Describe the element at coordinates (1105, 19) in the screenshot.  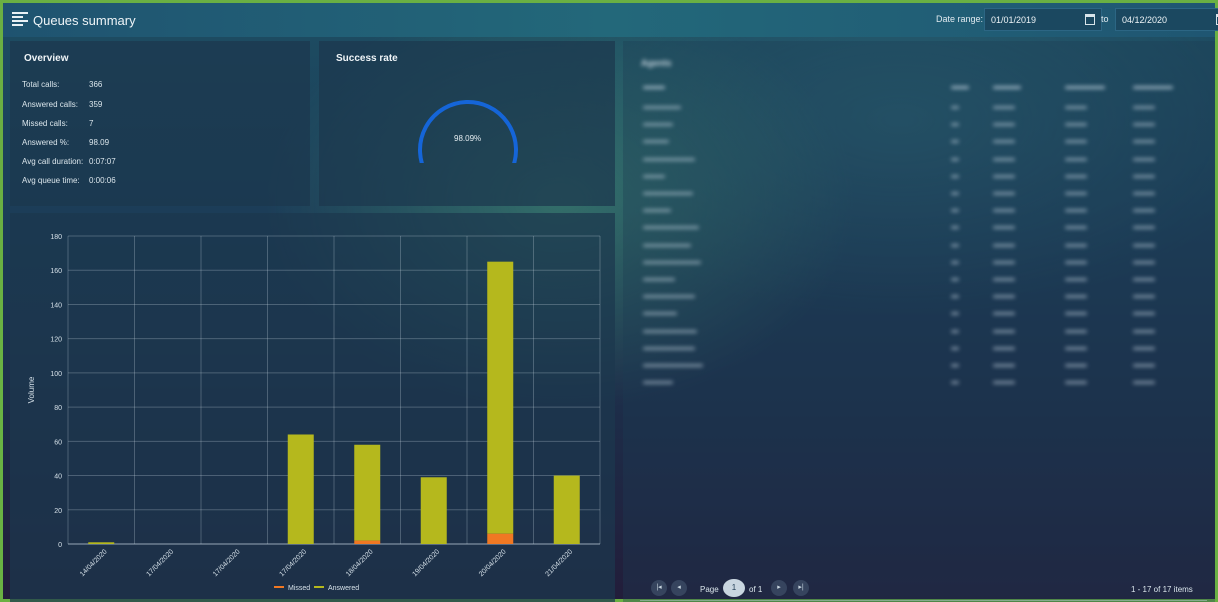
I see `date-to-label: to` at that location.